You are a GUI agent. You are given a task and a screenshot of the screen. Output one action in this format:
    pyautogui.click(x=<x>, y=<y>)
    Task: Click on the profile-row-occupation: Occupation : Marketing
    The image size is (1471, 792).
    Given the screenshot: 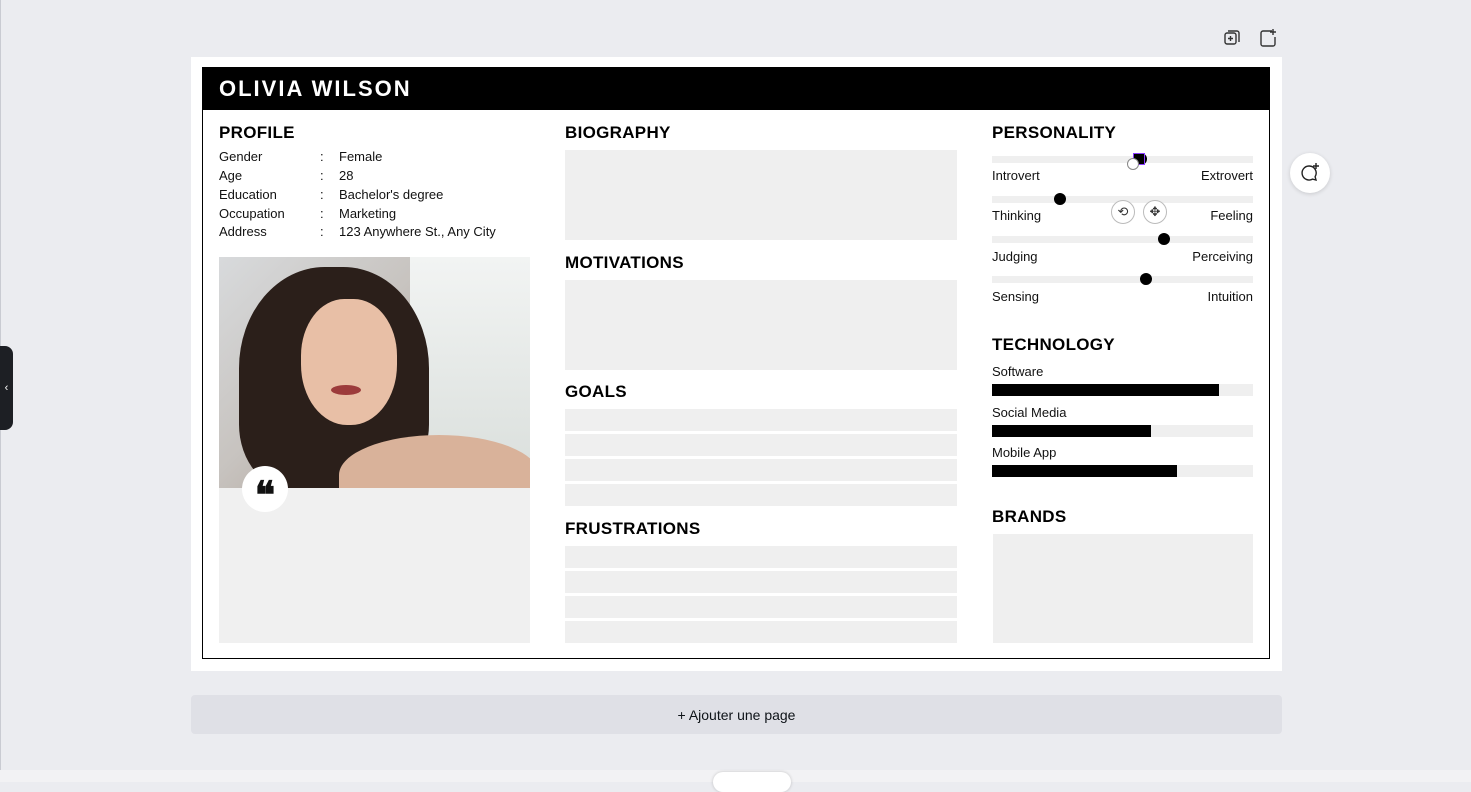 What is the action you would take?
    pyautogui.click(x=374, y=215)
    